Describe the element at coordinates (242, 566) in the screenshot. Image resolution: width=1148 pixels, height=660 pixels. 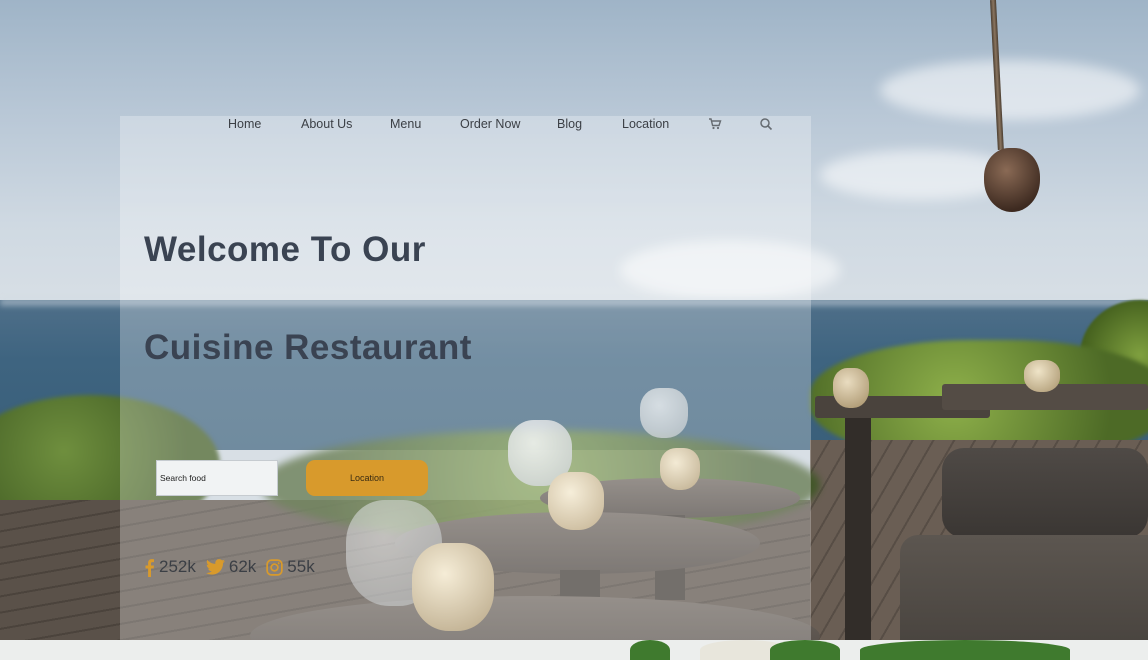
I see `twitter-count: 62k` at that location.